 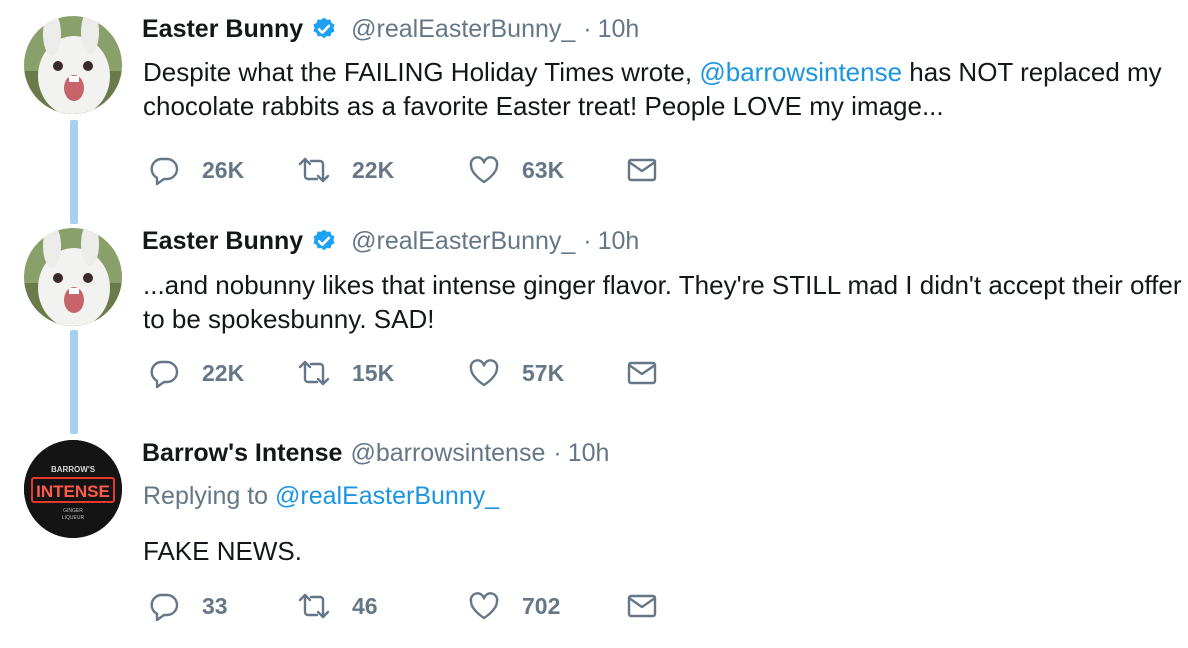 I want to click on retweet-count: 22K, so click(x=373, y=169).